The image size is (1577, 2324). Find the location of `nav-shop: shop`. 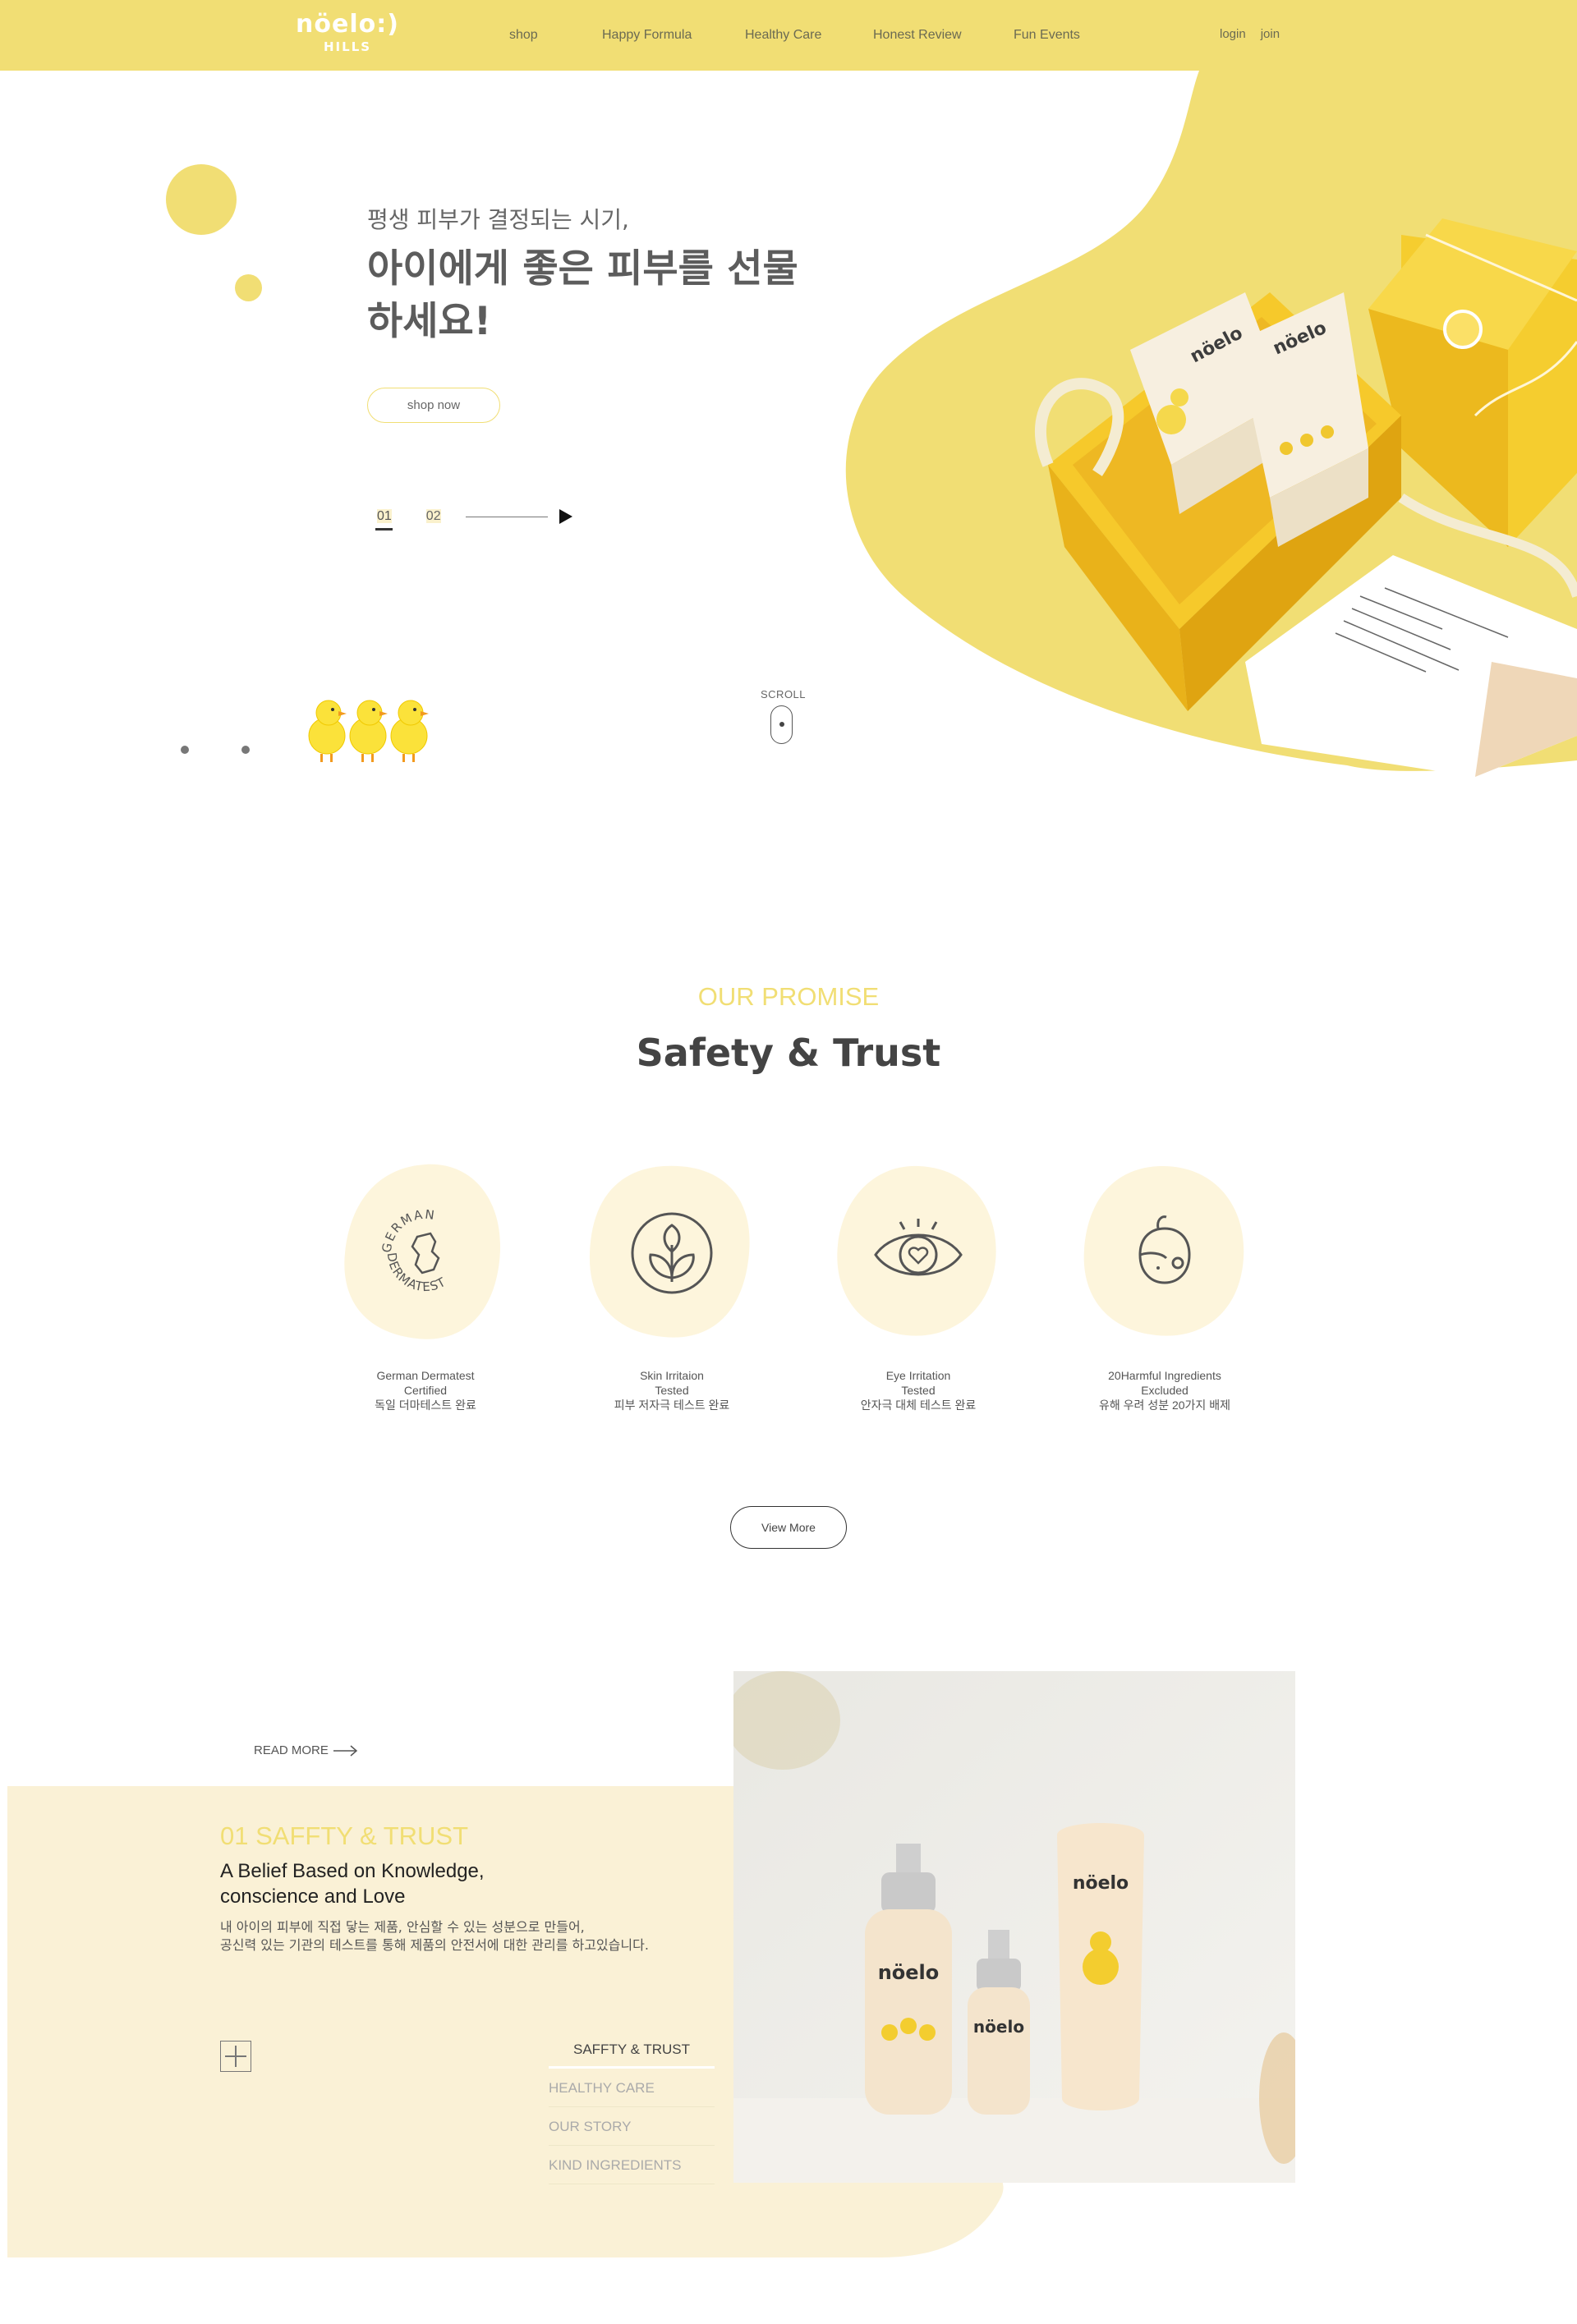

nav-shop: shop is located at coordinates (523, 35).